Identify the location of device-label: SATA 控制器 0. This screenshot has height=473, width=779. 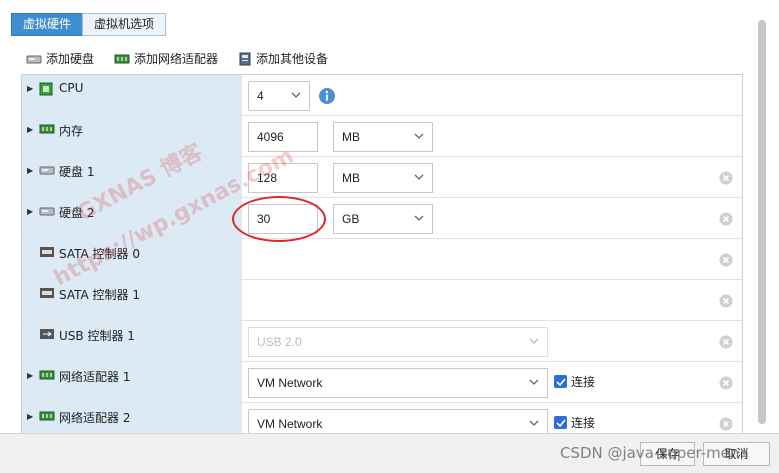
(99, 254).